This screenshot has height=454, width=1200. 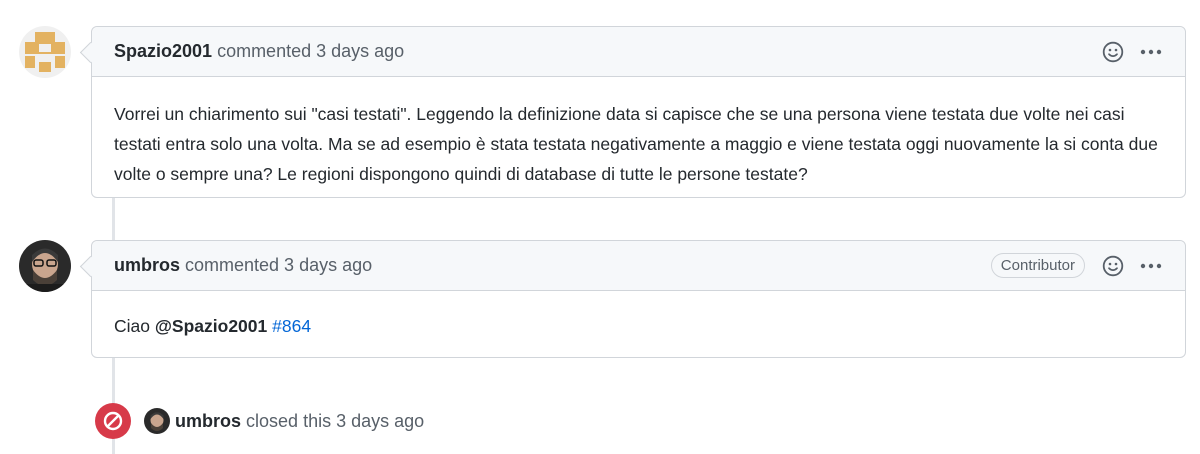 I want to click on event-author: umbros, so click(x=208, y=421).